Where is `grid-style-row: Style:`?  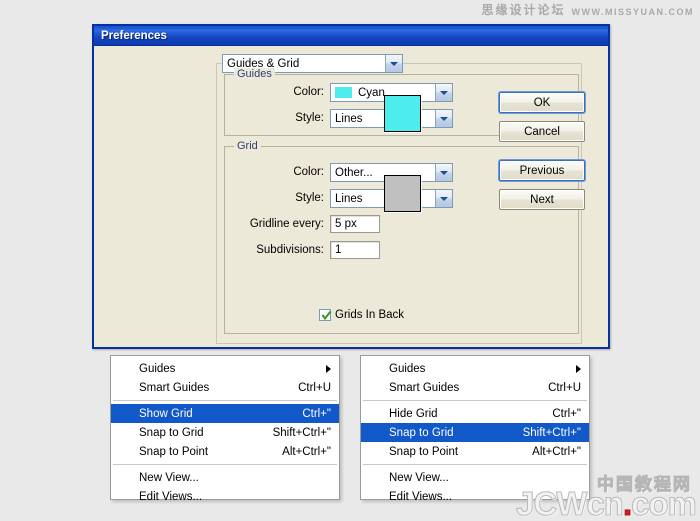 grid-style-row: Style: is located at coordinates (302, 198).